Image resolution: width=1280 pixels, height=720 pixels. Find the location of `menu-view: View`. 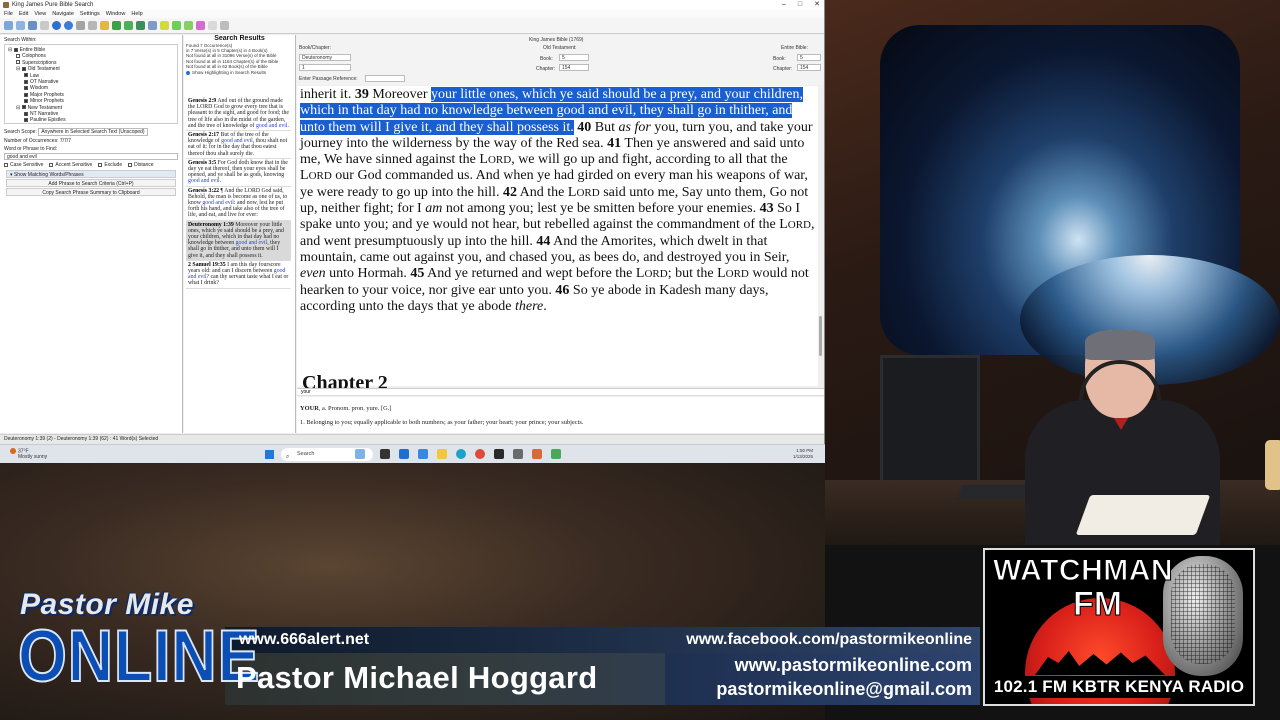

menu-view: View is located at coordinates (40, 14).